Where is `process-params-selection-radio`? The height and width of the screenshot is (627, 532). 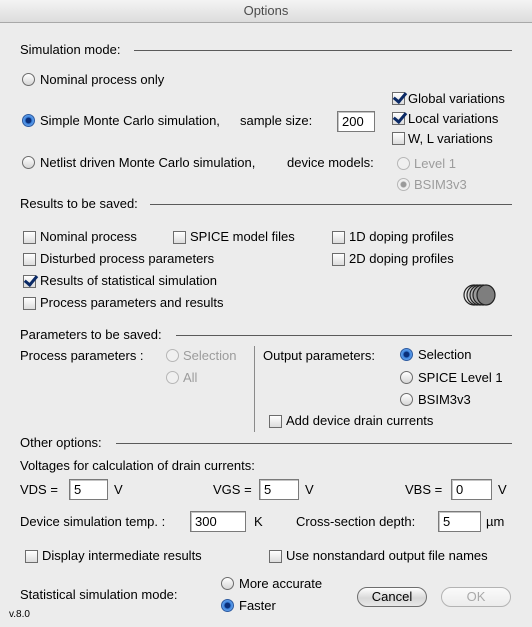 process-params-selection-radio is located at coordinates (172, 355).